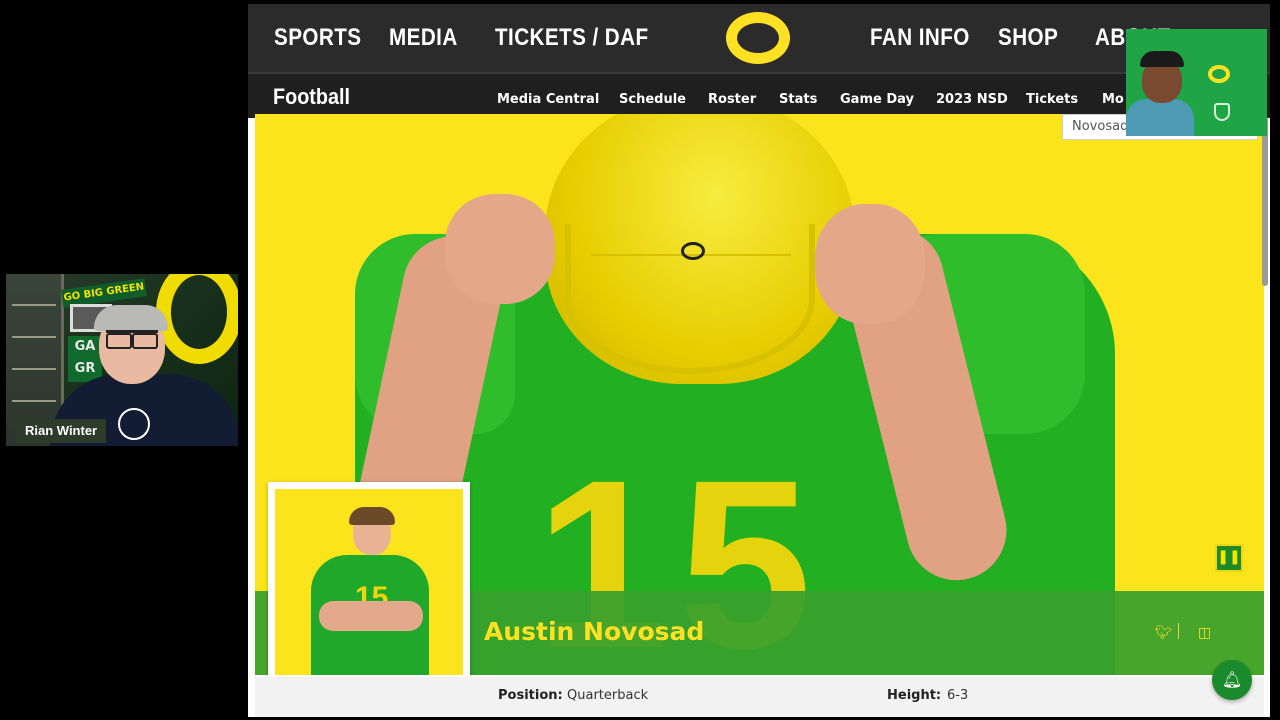 The height and width of the screenshot is (720, 1280). What do you see at coordinates (1113, 99) in the screenshot?
I see `subnav-more: Mo` at bounding box center [1113, 99].